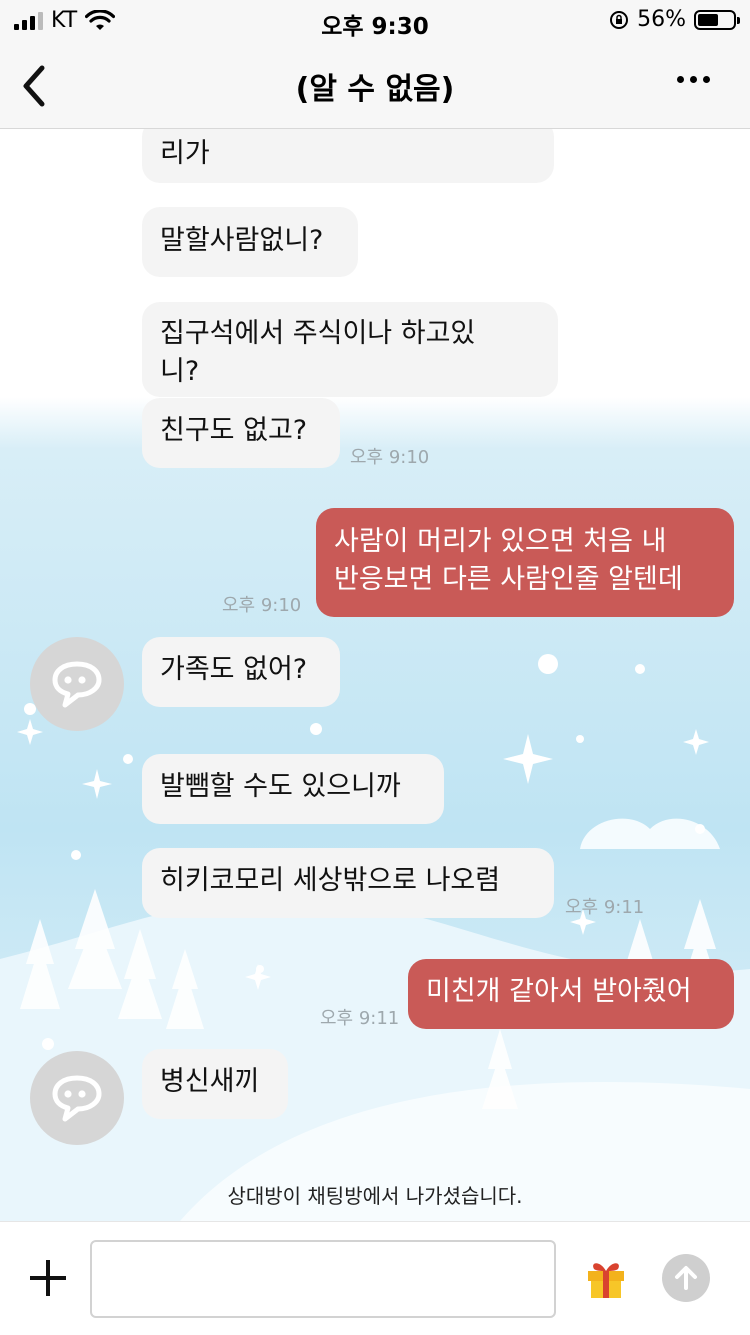 The width and height of the screenshot is (750, 1335). I want to click on message-text: 가족도 없어?, so click(234, 669).